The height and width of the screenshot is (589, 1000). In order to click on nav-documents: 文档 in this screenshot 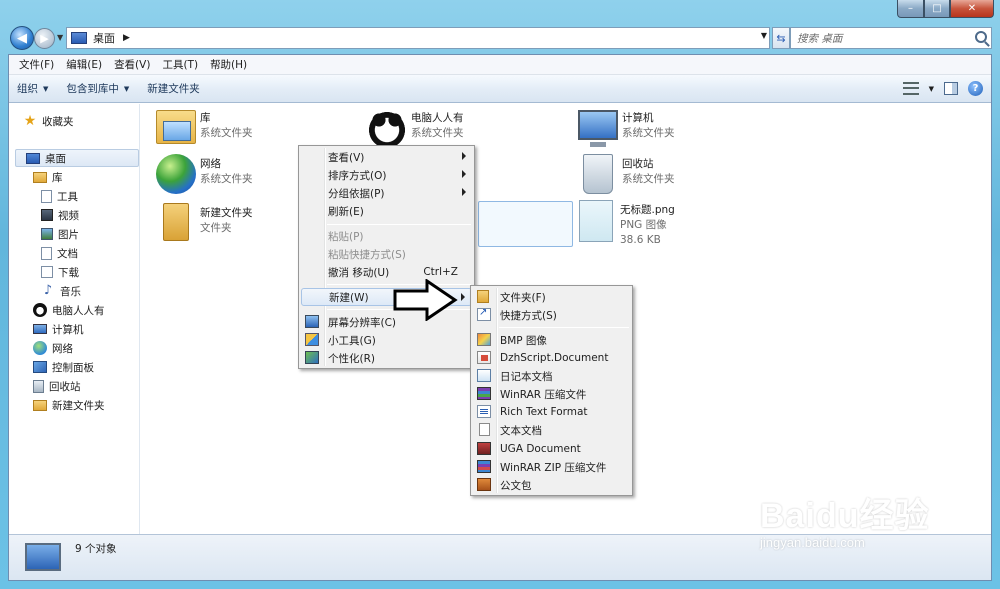, I will do `click(59, 253)`.